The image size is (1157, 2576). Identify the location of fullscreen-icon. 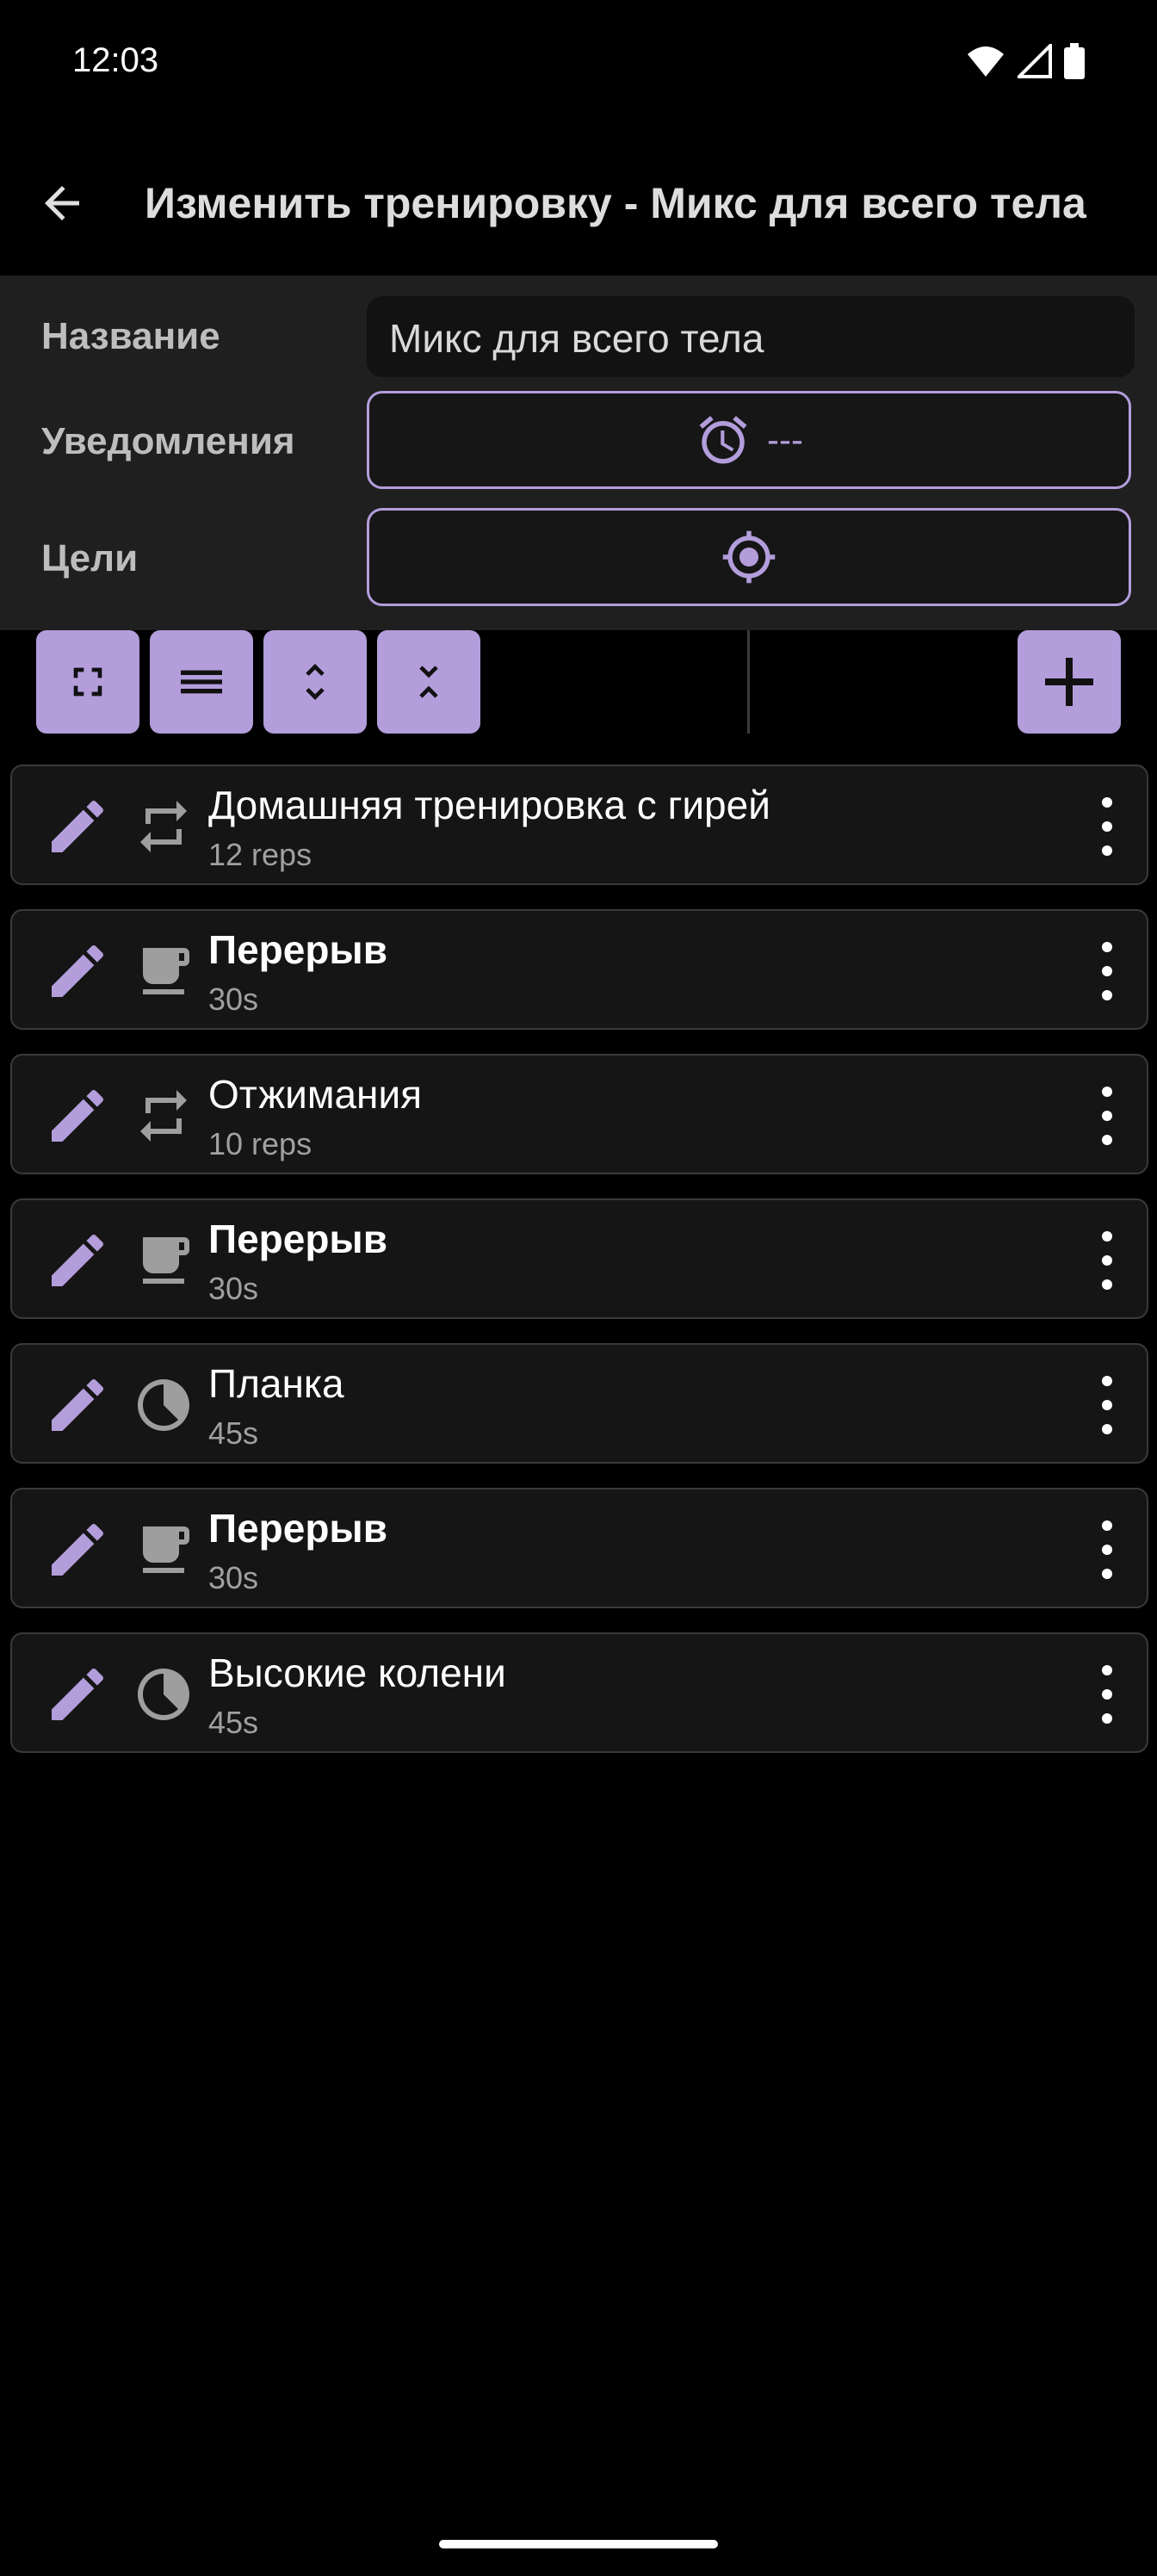
(88, 682).